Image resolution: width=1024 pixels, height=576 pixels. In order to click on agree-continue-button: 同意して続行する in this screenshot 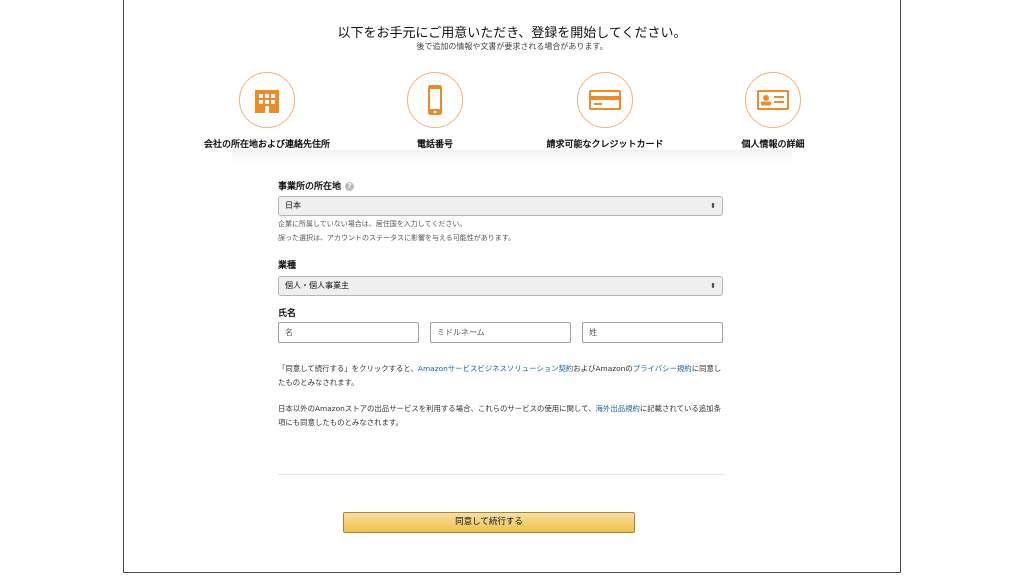, I will do `click(489, 522)`.